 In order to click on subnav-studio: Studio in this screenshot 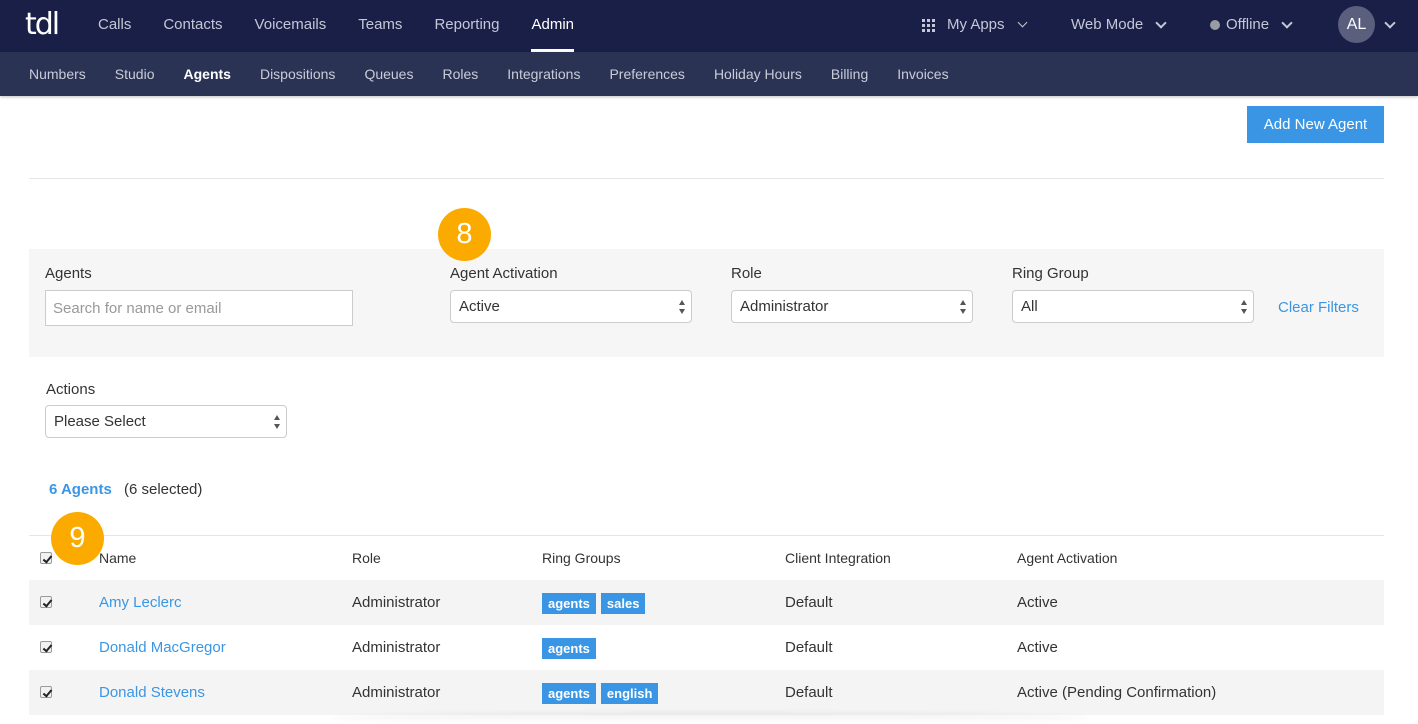, I will do `click(135, 74)`.